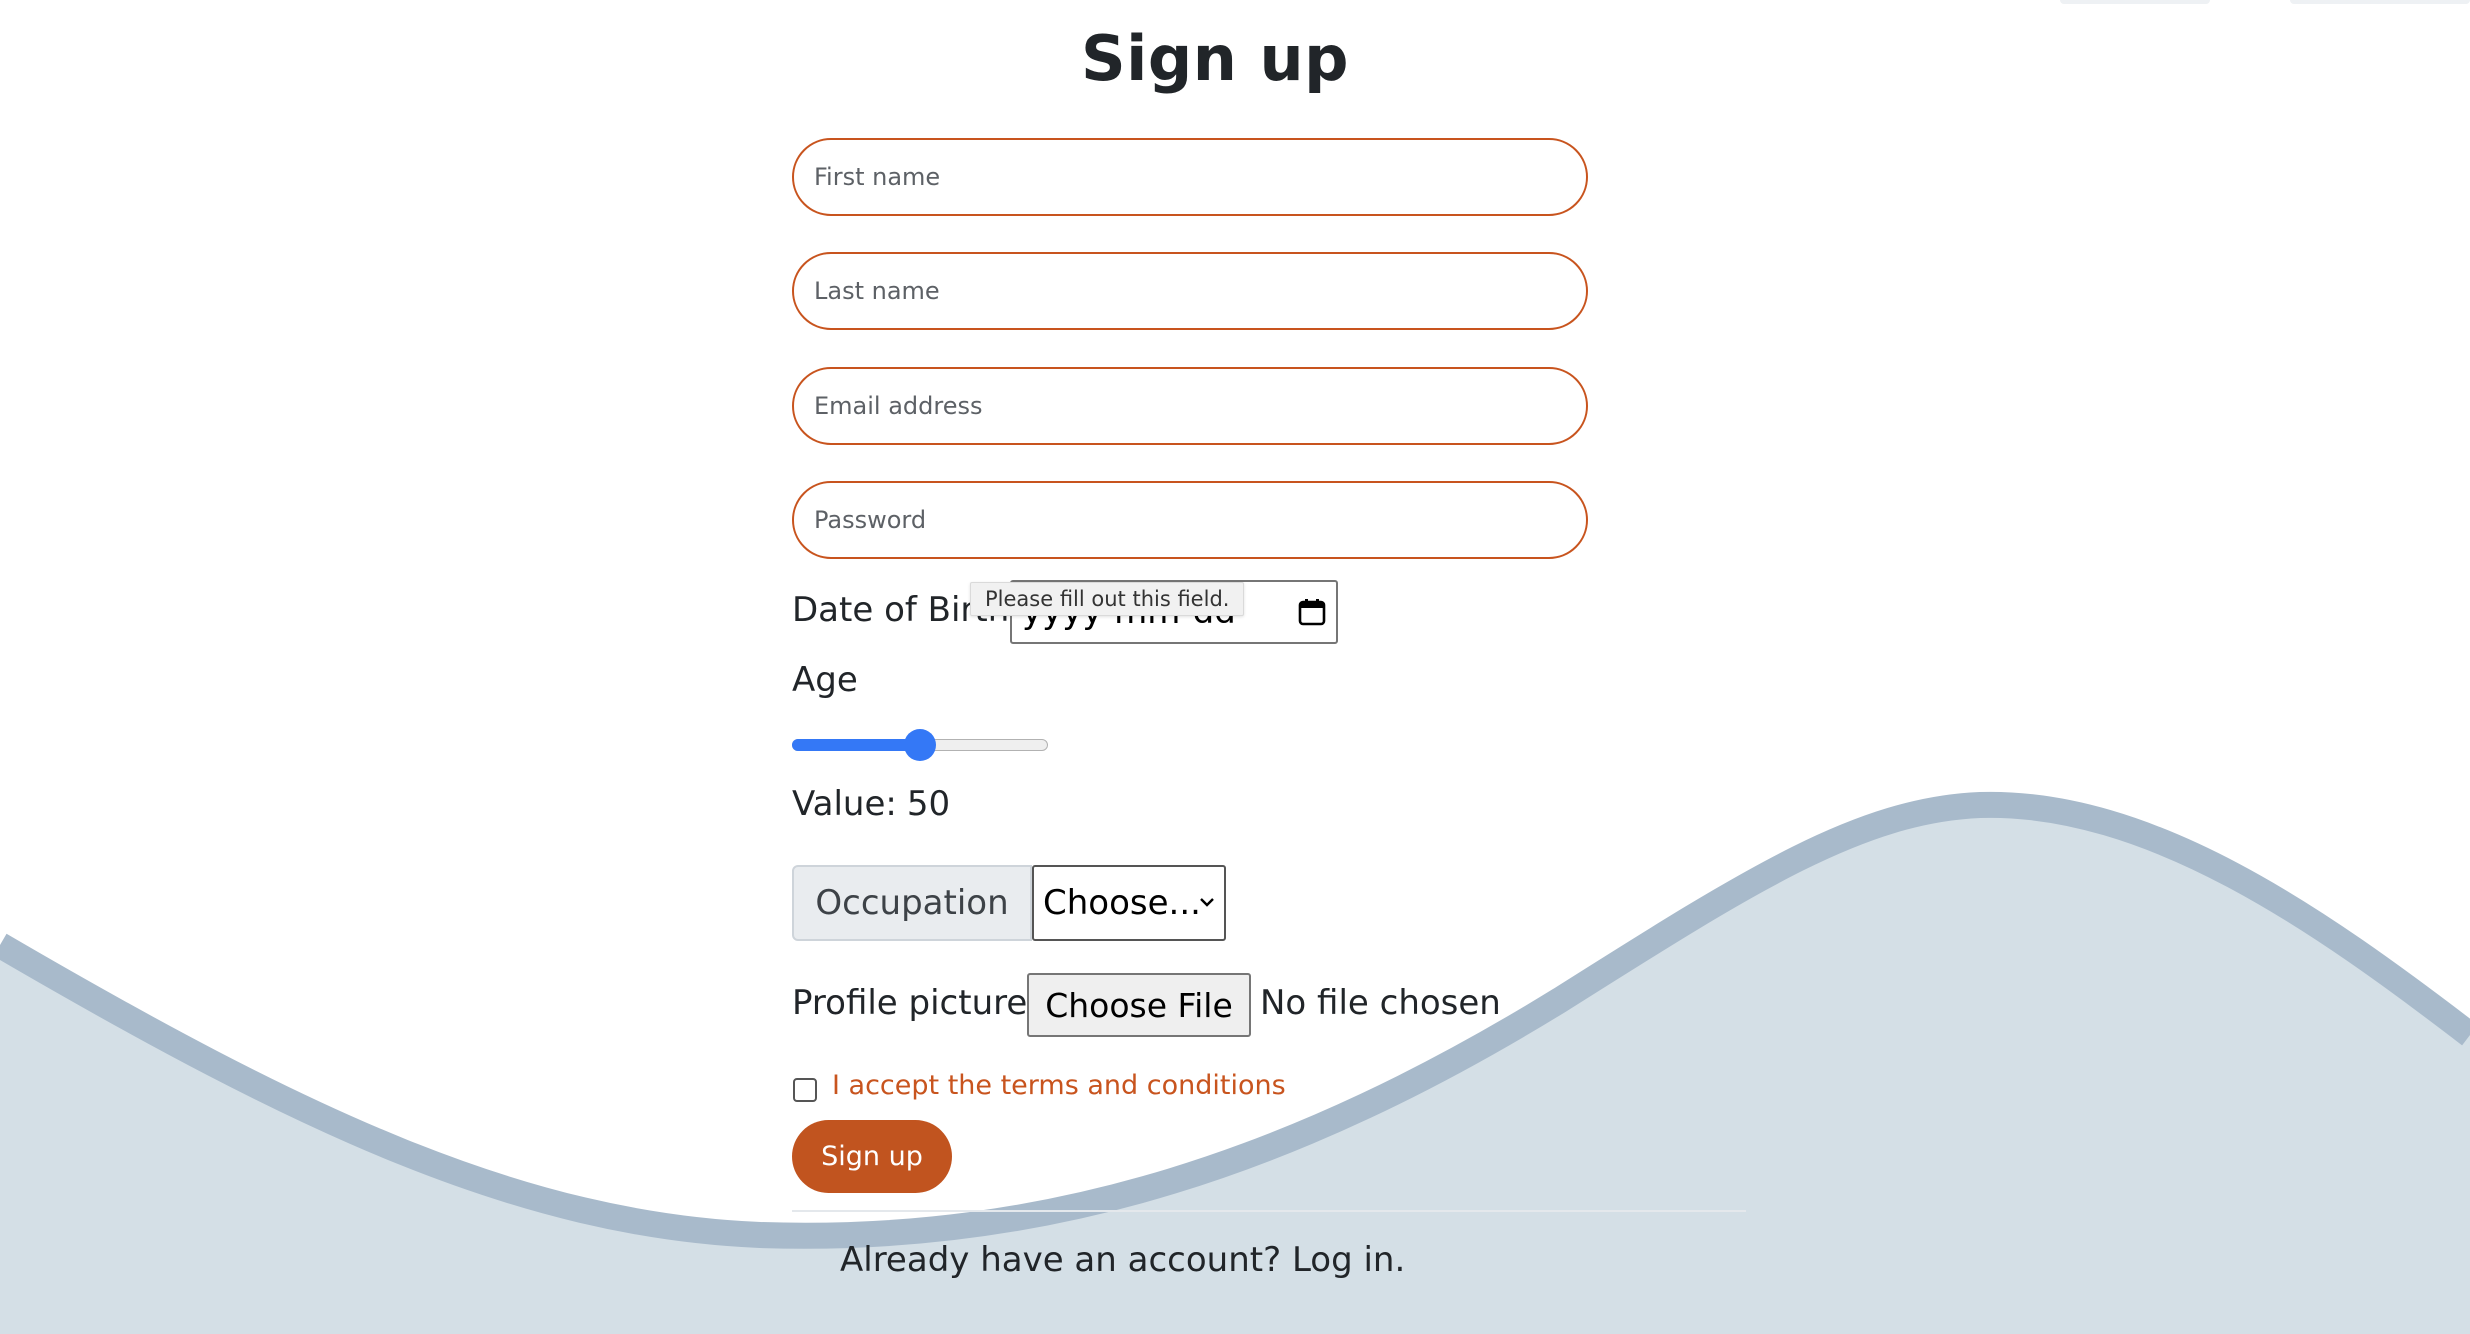 The image size is (2470, 1334). I want to click on divider, so click(1269, 1211).